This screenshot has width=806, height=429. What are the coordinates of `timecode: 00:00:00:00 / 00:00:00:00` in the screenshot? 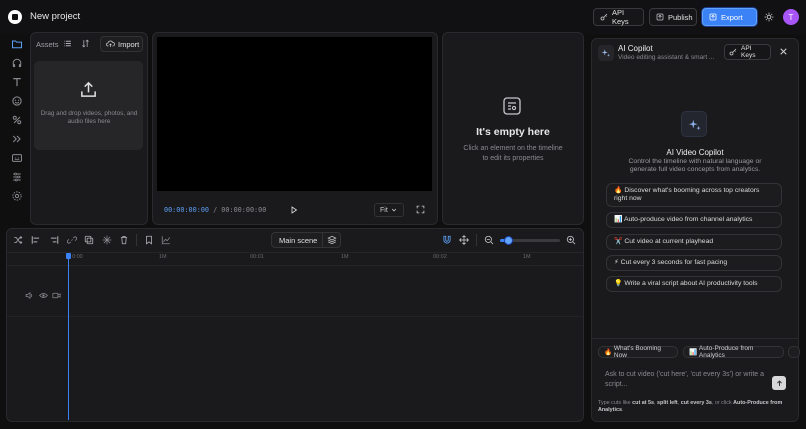 It's located at (215, 210).